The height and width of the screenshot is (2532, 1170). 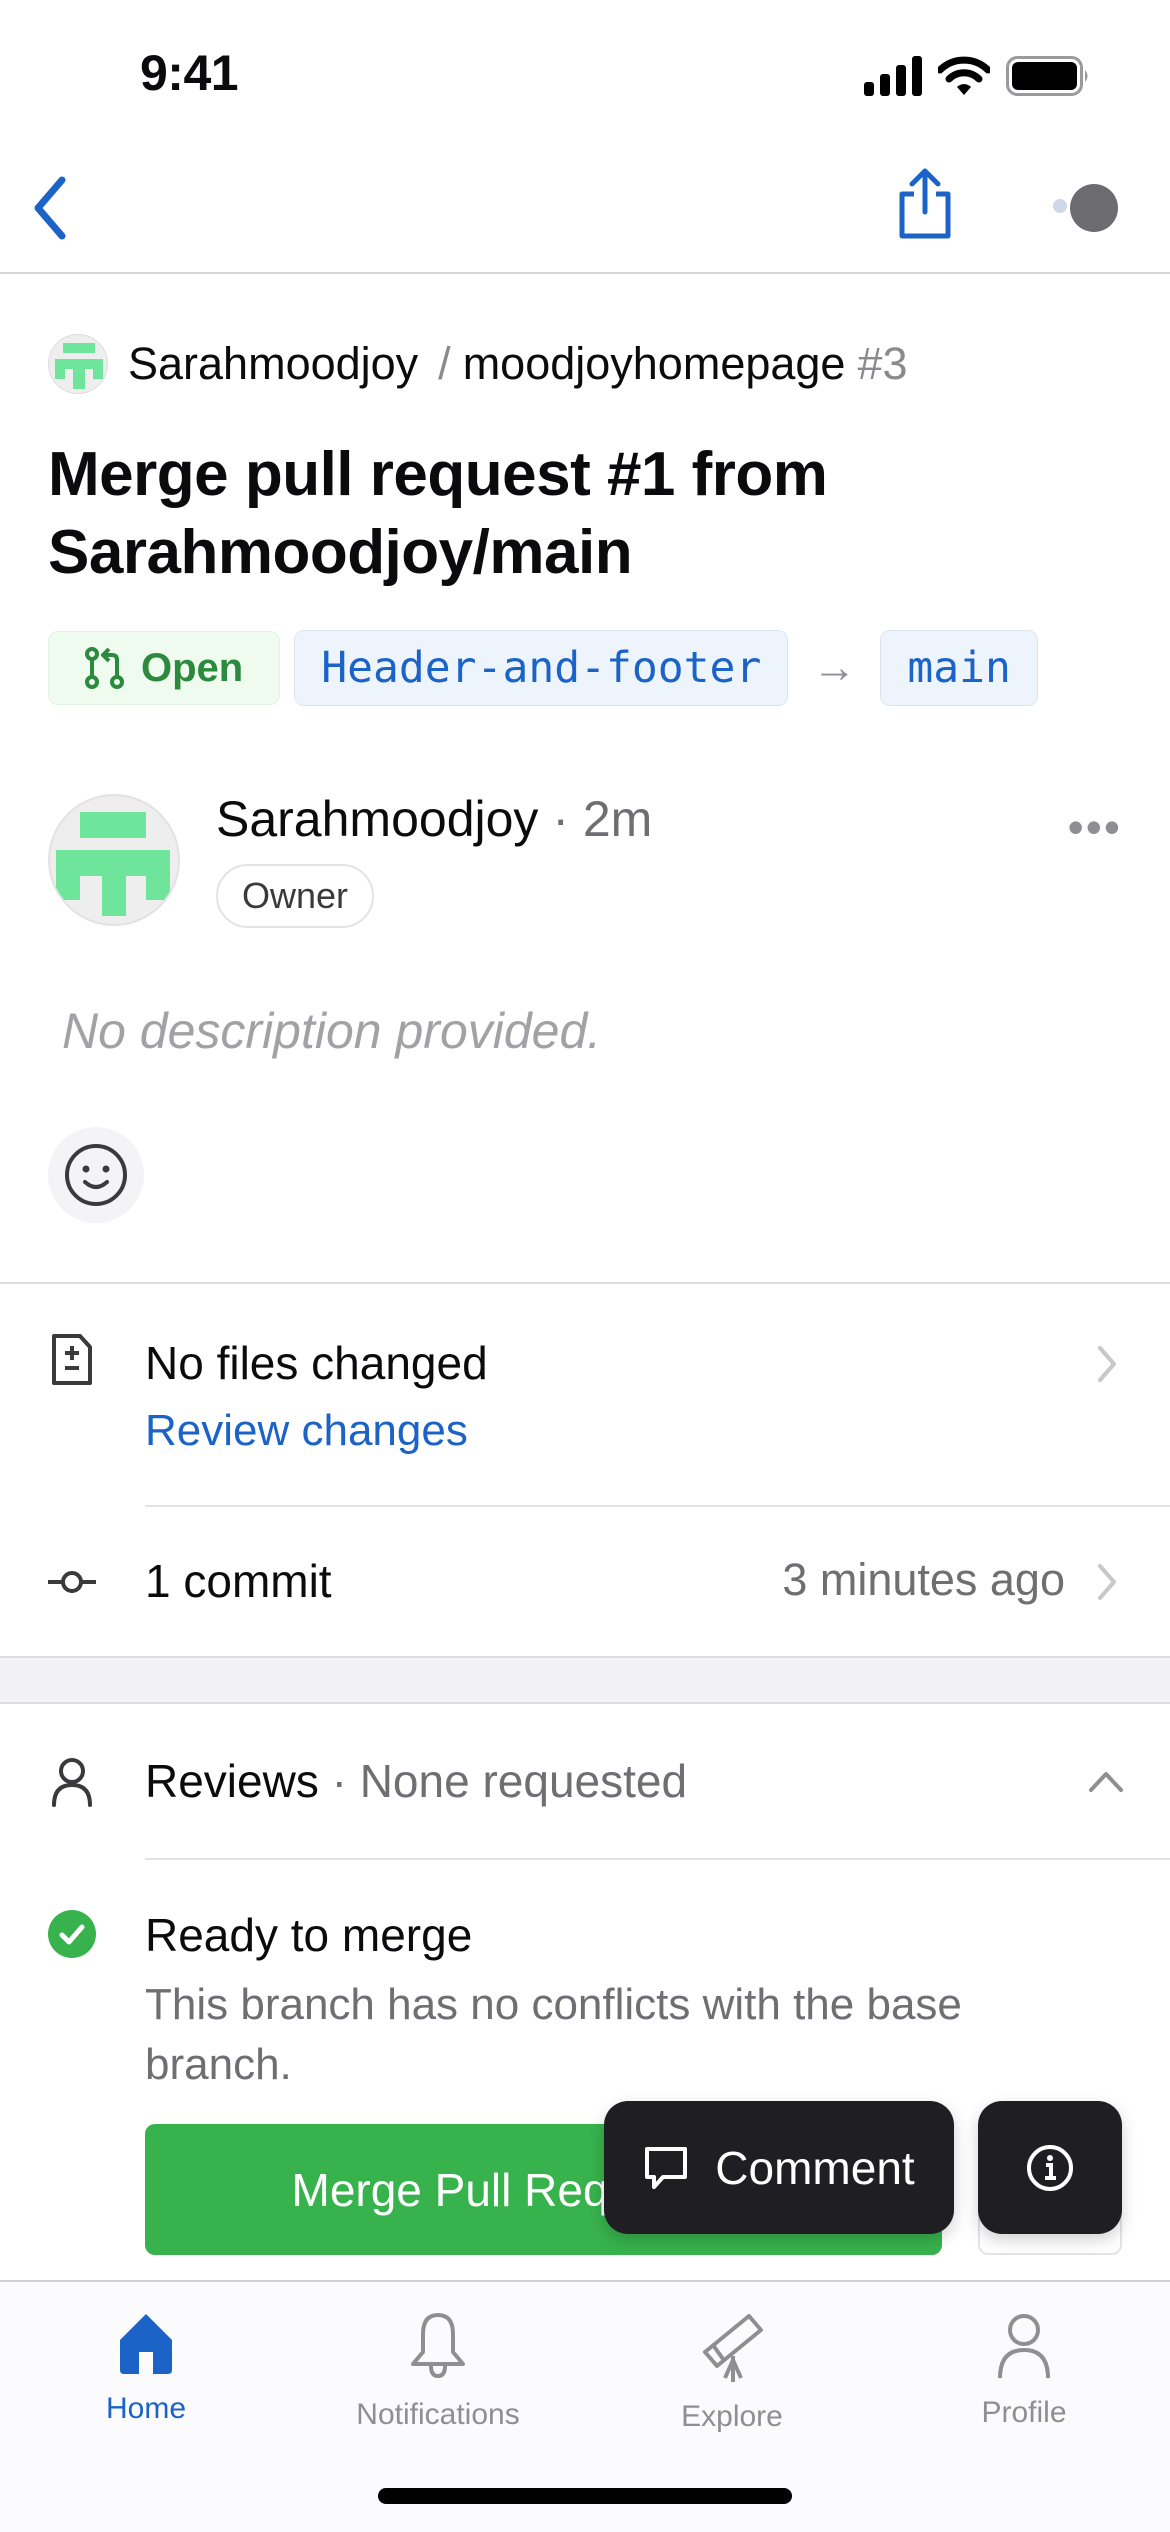 What do you see at coordinates (732, 2416) in the screenshot?
I see `tab-explore-label: Explore` at bounding box center [732, 2416].